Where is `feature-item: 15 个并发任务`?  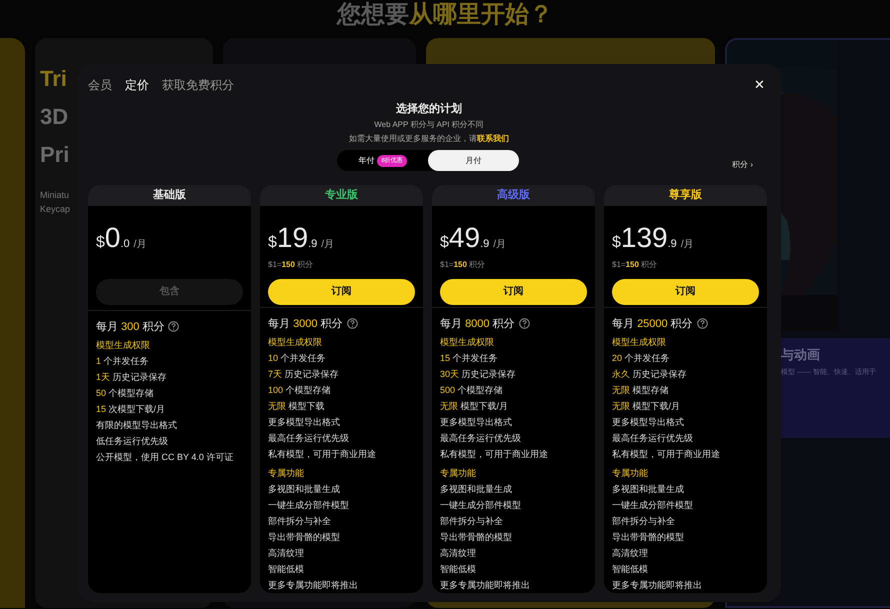
feature-item: 15 个并发任务 is located at coordinates (469, 358).